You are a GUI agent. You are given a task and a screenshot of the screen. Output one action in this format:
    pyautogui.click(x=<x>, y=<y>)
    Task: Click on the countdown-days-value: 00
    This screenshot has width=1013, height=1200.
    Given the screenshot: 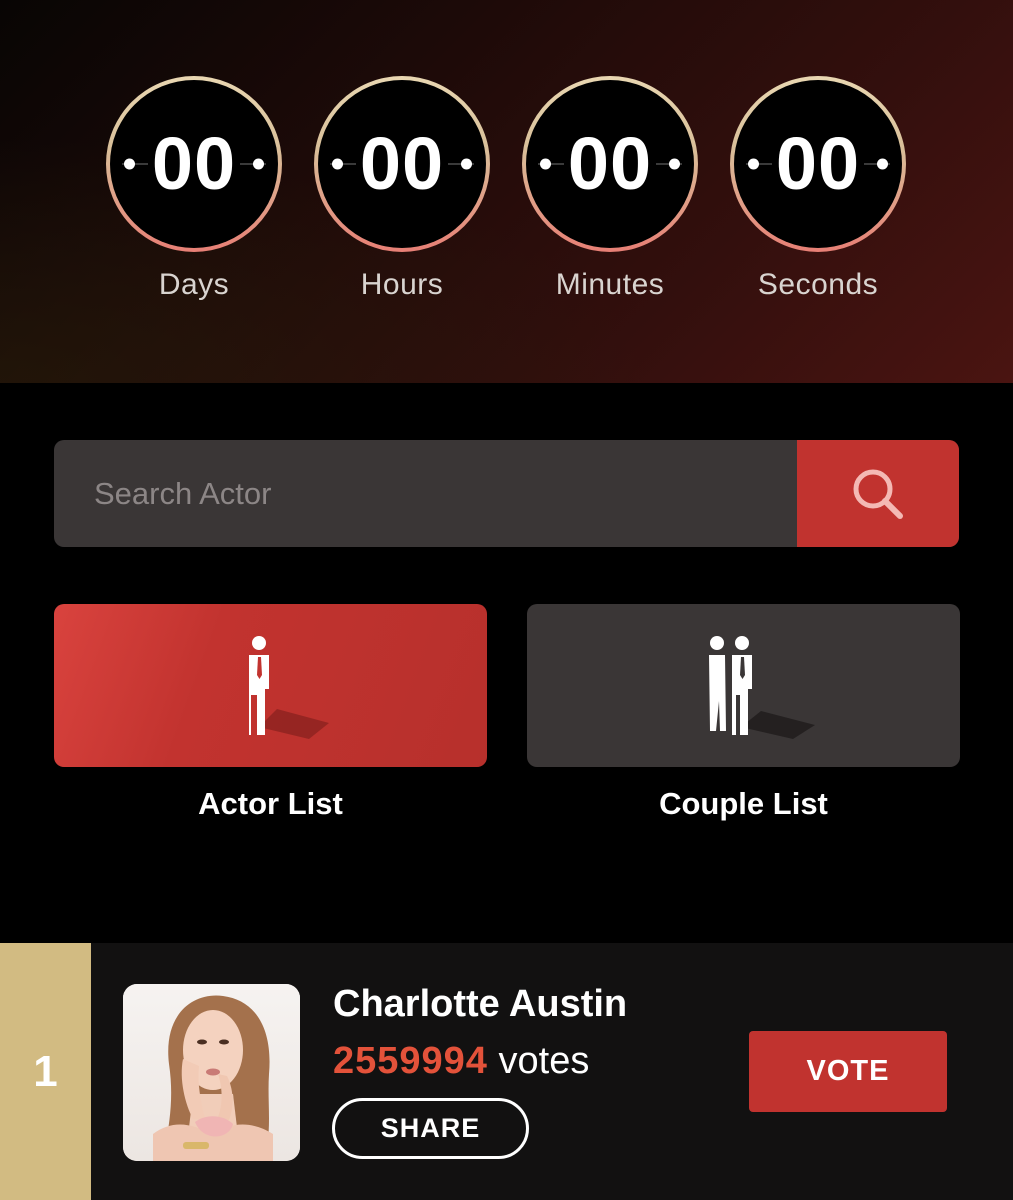 What is the action you would take?
    pyautogui.click(x=194, y=164)
    